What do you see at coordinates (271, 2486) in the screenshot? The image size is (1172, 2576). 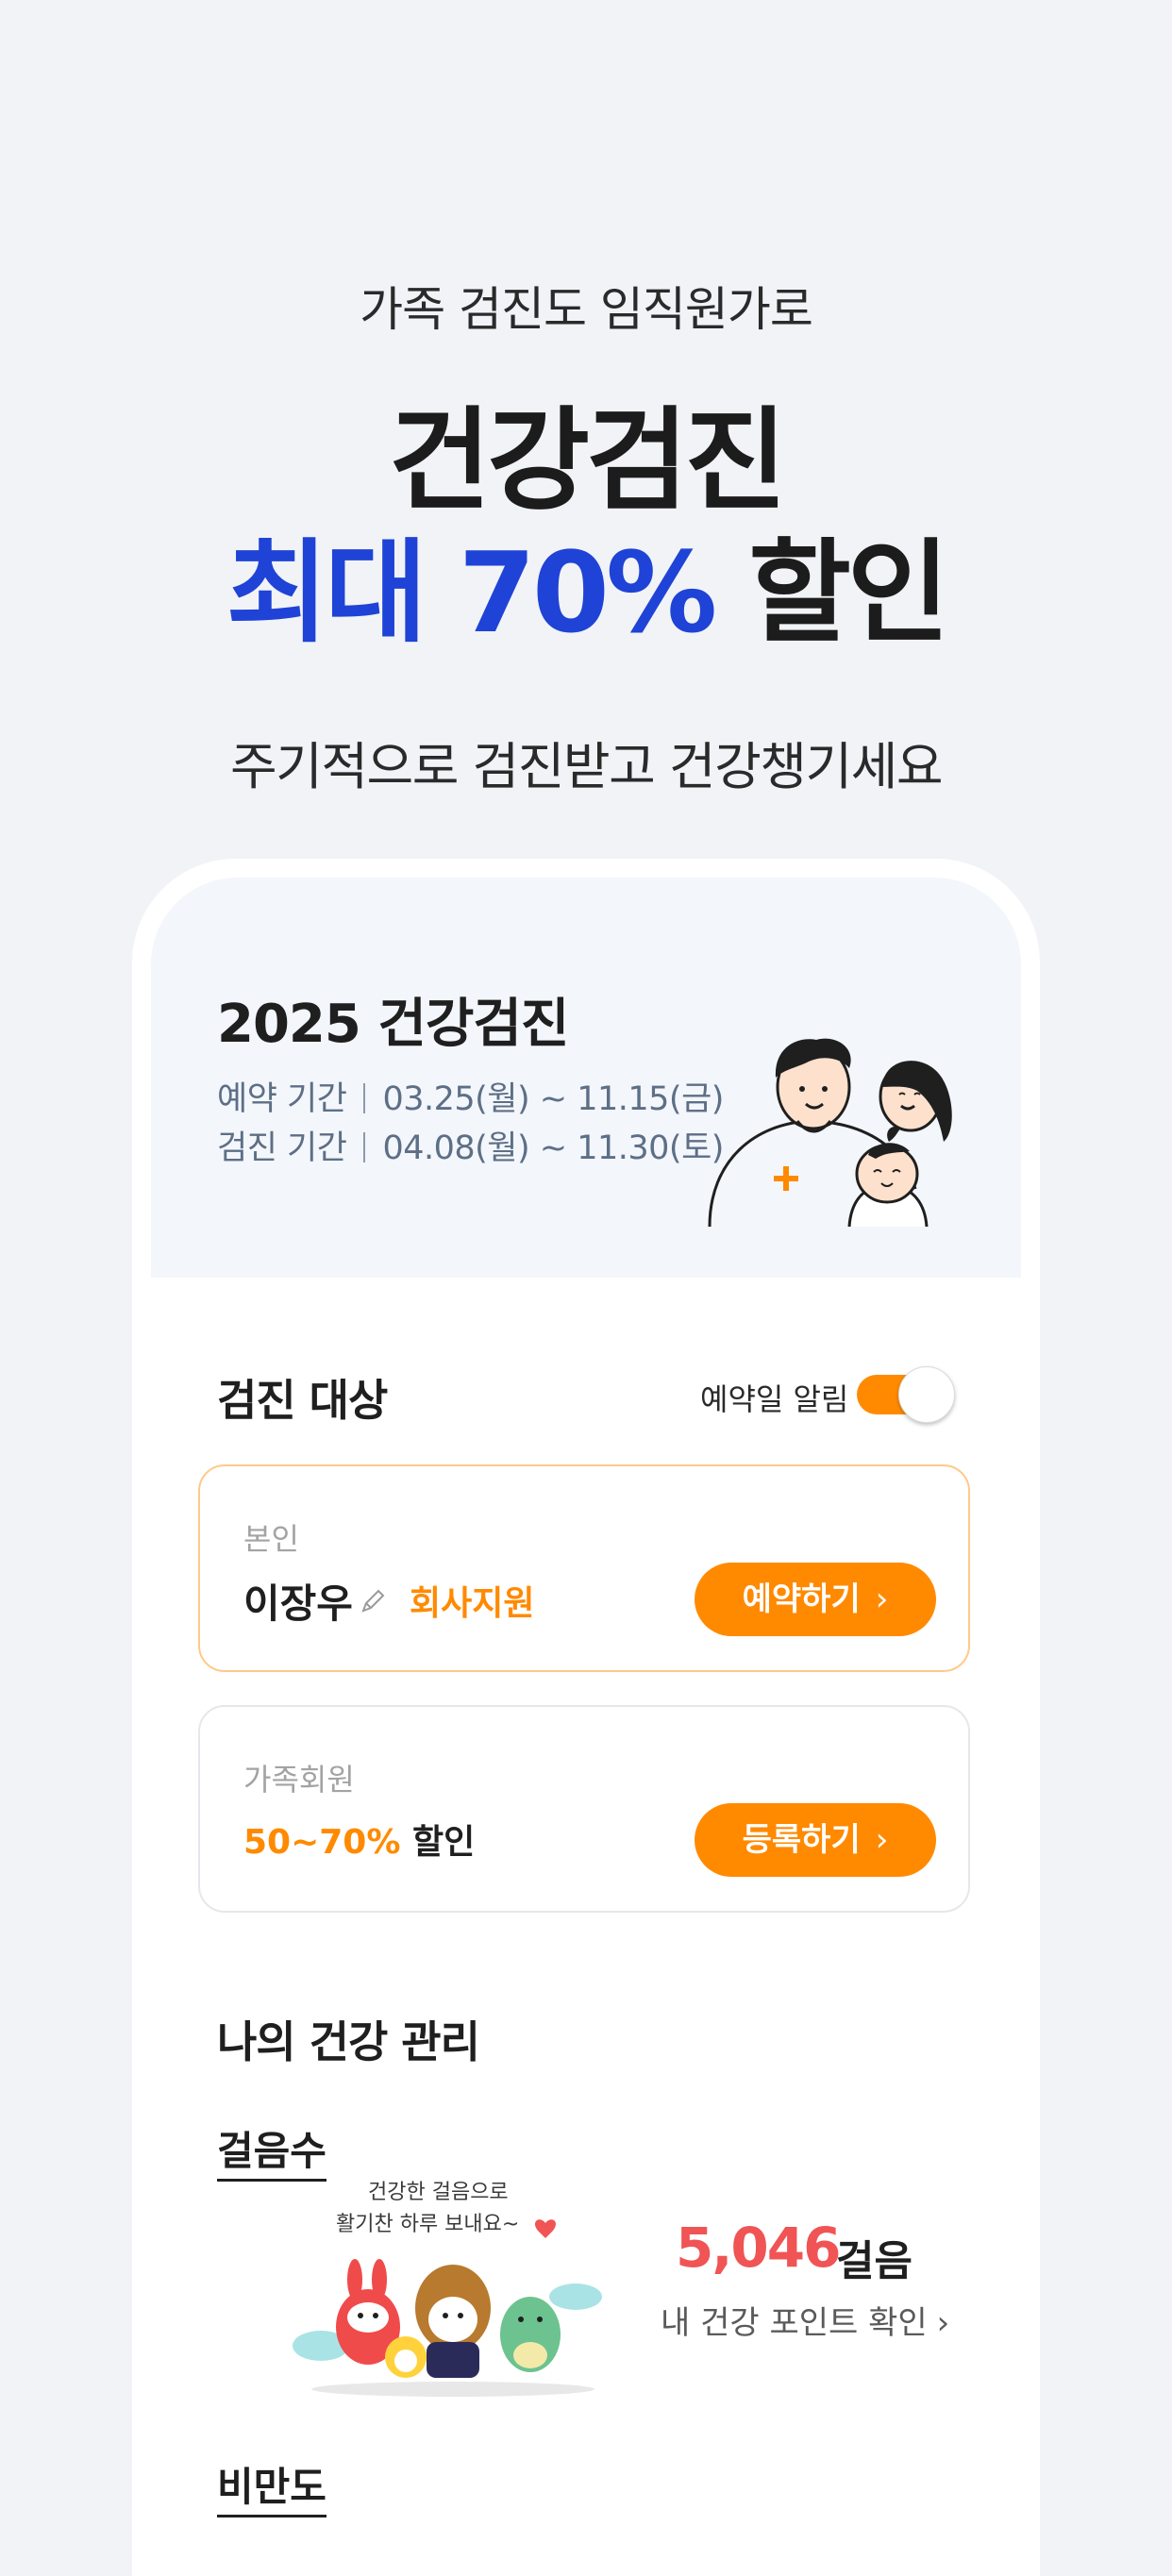 I see `bmi-section-label: 비만도` at bounding box center [271, 2486].